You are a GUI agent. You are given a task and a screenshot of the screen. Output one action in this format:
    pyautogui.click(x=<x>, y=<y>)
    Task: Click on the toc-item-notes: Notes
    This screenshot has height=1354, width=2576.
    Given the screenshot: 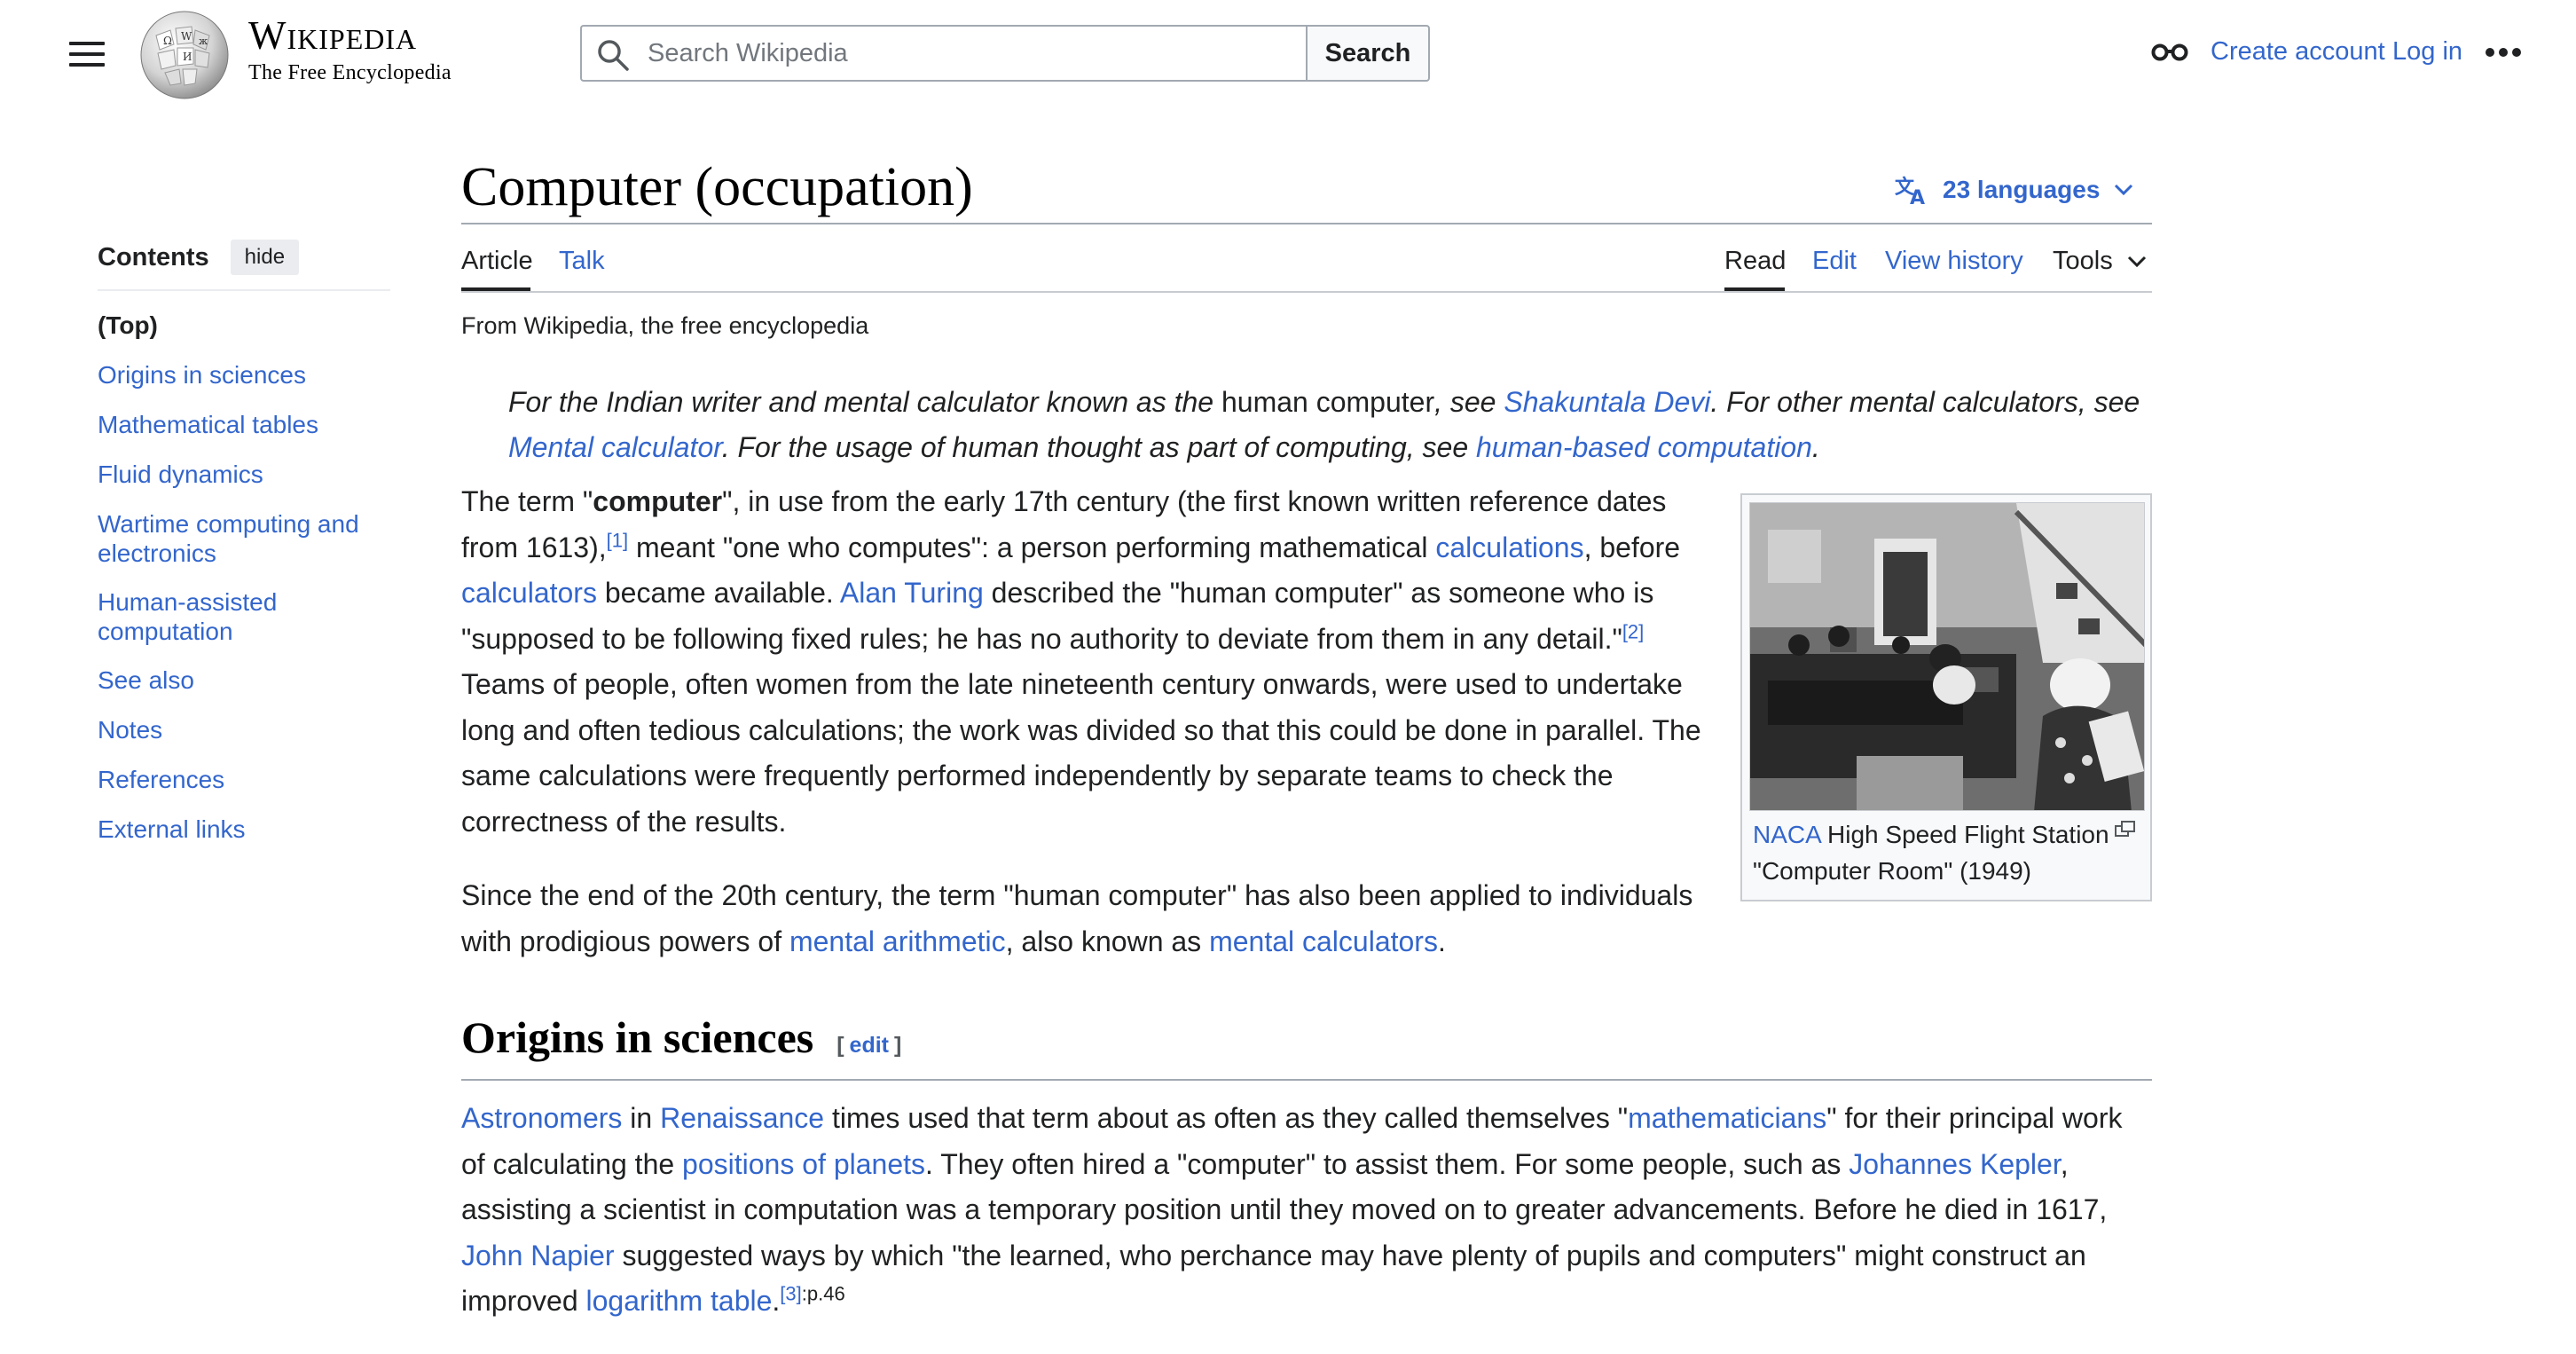 What is the action you would take?
    pyautogui.click(x=130, y=729)
    